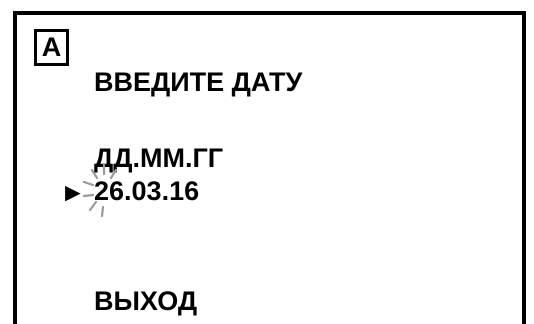 Image resolution: width=534 pixels, height=324 pixels. I want to click on triangle-right-icon: ►, so click(73, 192).